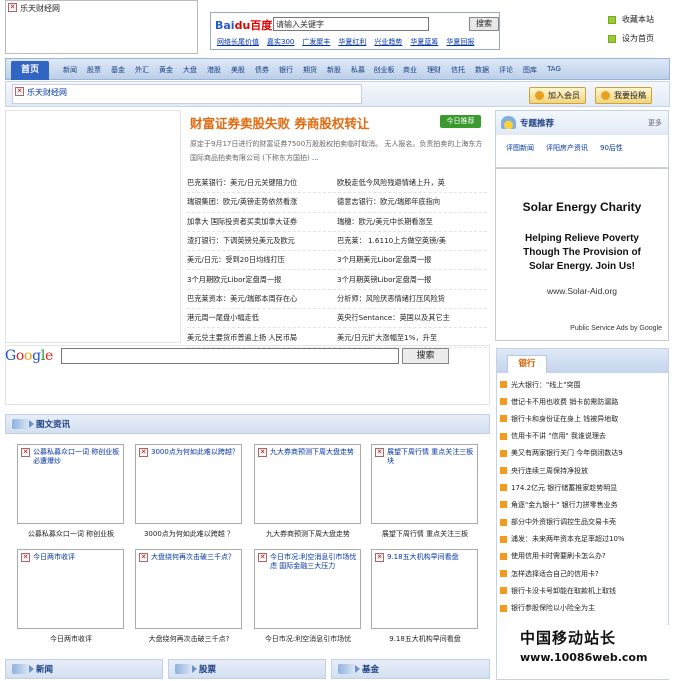  What do you see at coordinates (584, 607) in the screenshot?
I see `bank-list-item: 银行参股保险以小险全为主` at bounding box center [584, 607].